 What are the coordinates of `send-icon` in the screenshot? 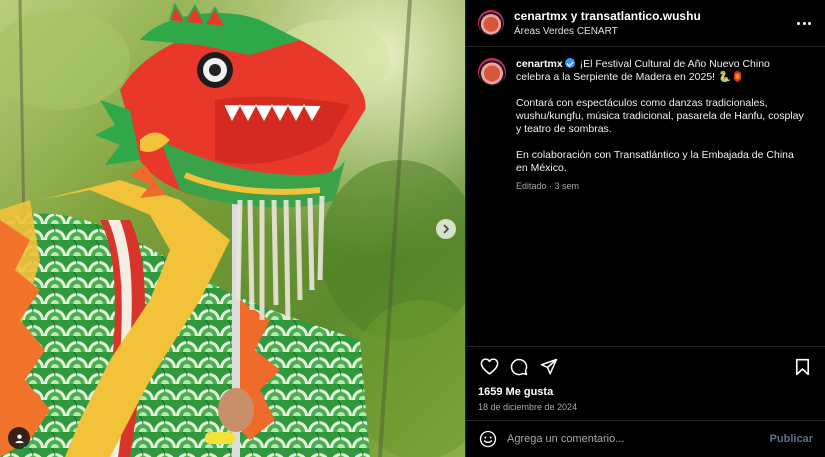 It's located at (549, 366).